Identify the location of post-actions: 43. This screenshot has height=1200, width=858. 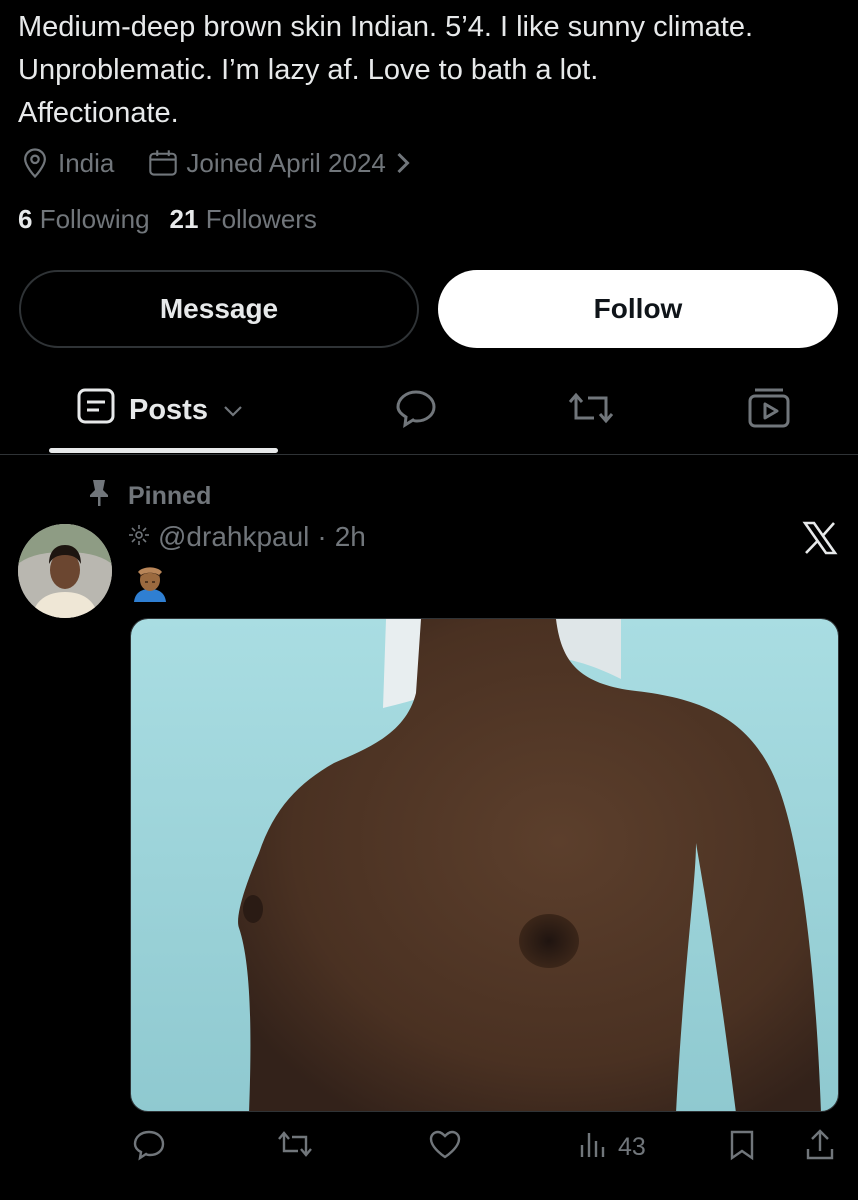
(429, 1150).